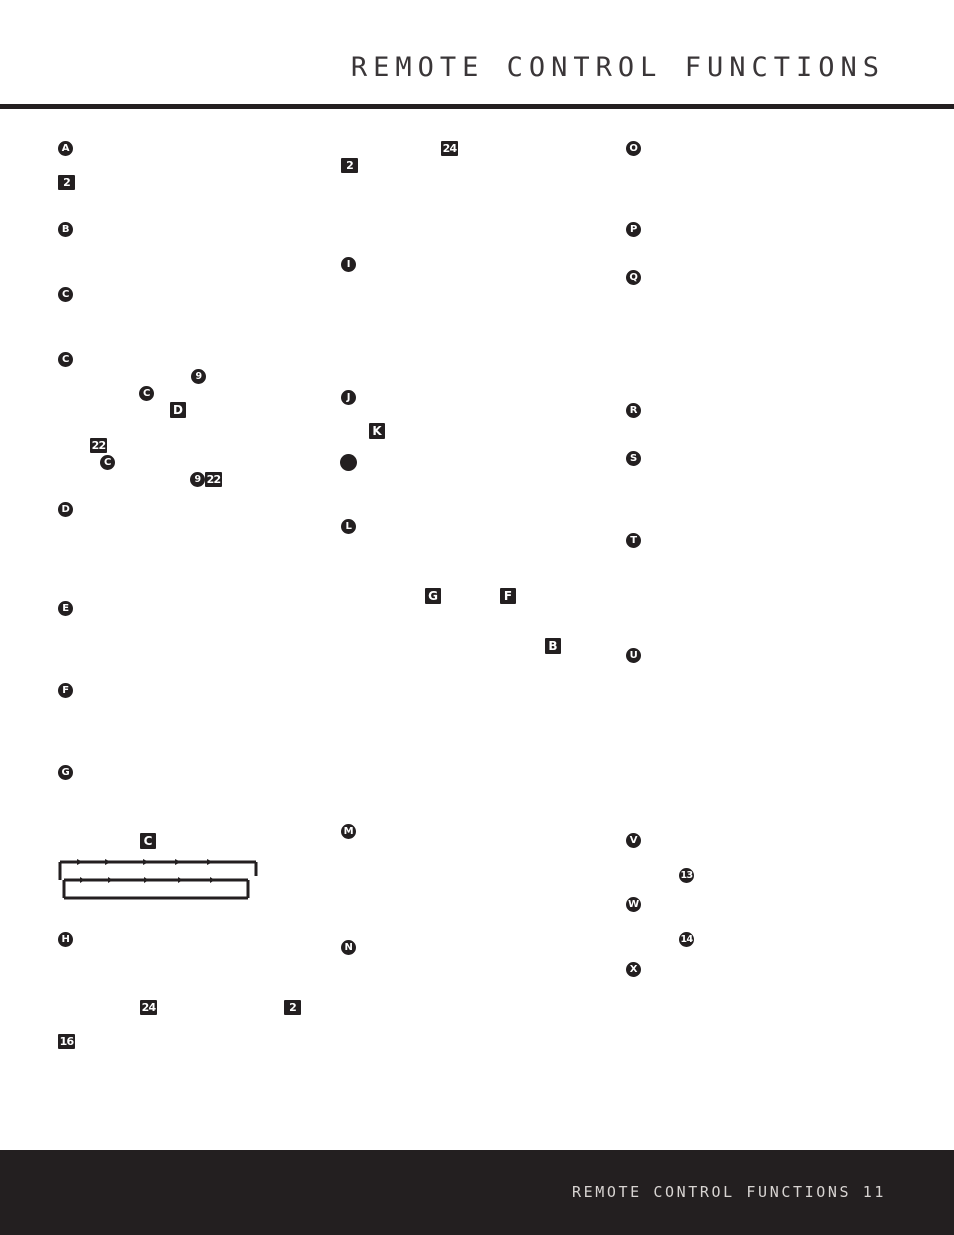 Image resolution: width=954 pixels, height=1235 pixels. What do you see at coordinates (633, 458) in the screenshot?
I see `callout-marker-circle-s: S` at bounding box center [633, 458].